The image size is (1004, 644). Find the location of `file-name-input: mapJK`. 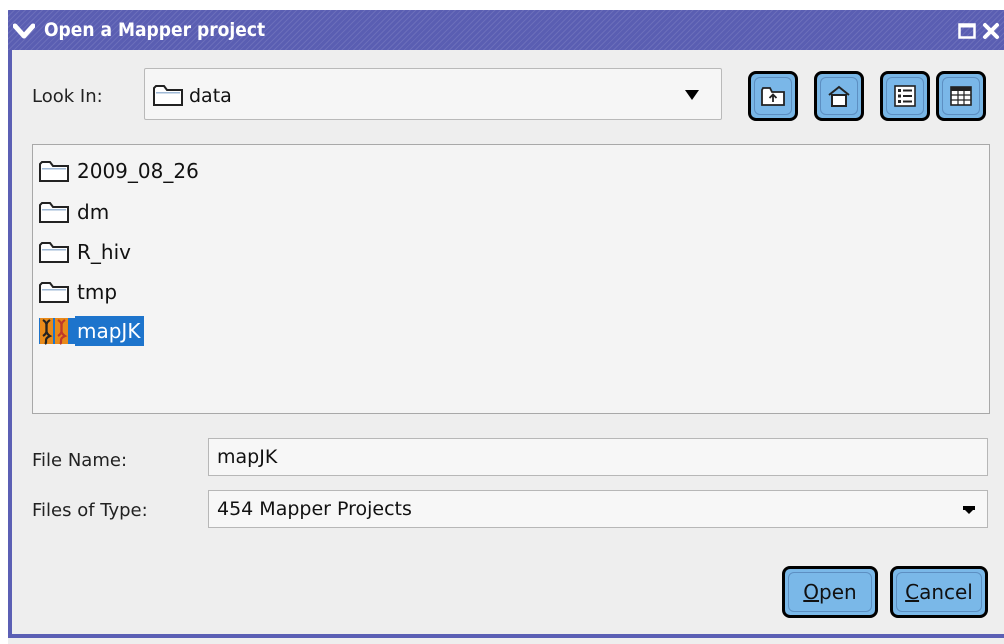

file-name-input: mapJK is located at coordinates (598, 457).